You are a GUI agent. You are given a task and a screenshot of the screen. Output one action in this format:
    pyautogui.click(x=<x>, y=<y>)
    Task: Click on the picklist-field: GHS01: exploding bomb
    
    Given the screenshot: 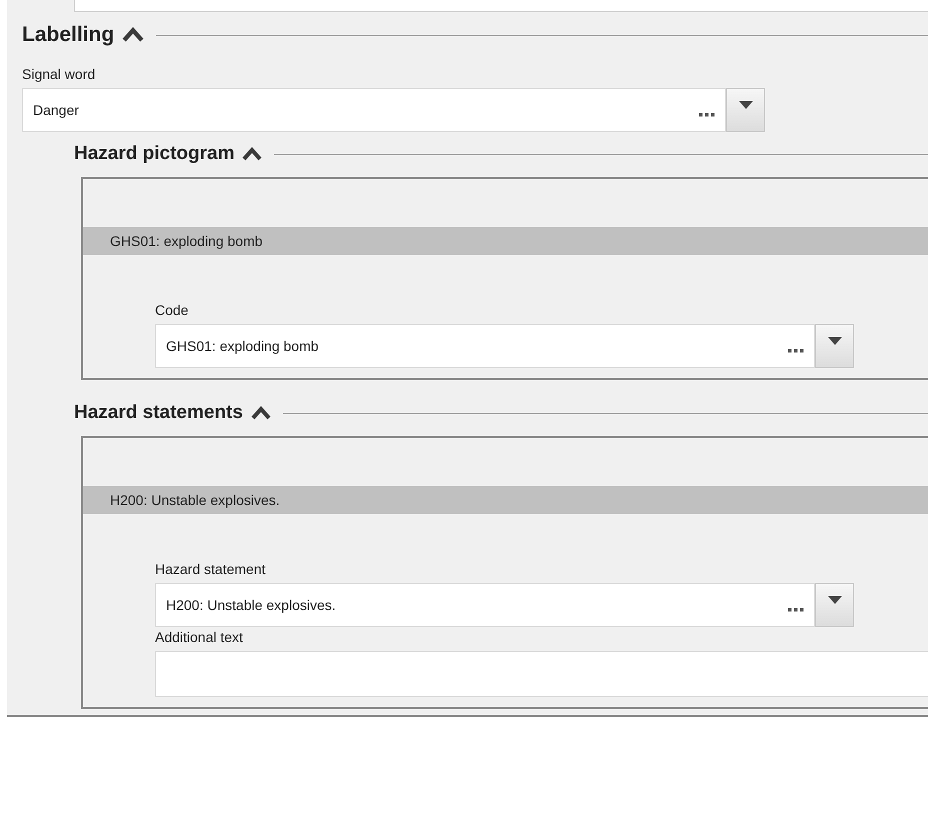 What is the action you would take?
    pyautogui.click(x=485, y=346)
    